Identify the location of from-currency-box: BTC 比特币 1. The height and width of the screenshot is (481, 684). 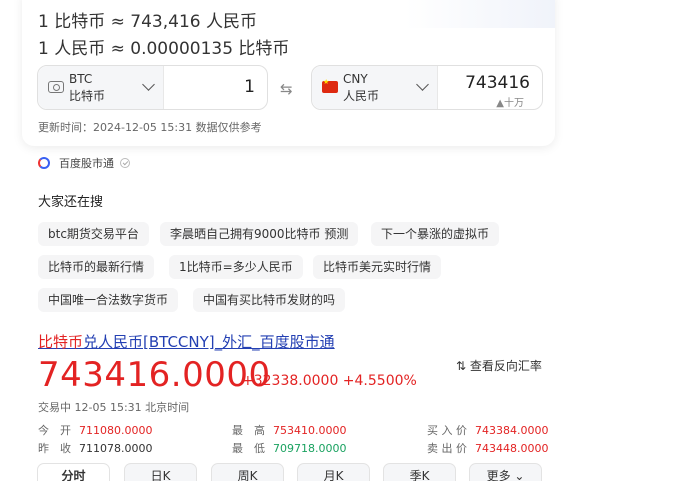
(152, 87).